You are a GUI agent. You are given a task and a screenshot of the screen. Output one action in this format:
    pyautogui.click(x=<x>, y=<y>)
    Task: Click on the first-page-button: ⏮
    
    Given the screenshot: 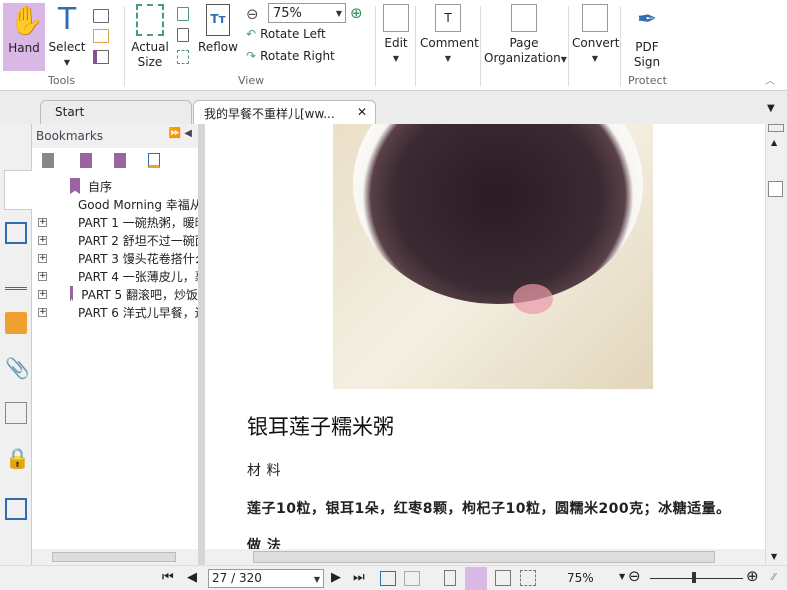 What is the action you would take?
    pyautogui.click(x=168, y=577)
    